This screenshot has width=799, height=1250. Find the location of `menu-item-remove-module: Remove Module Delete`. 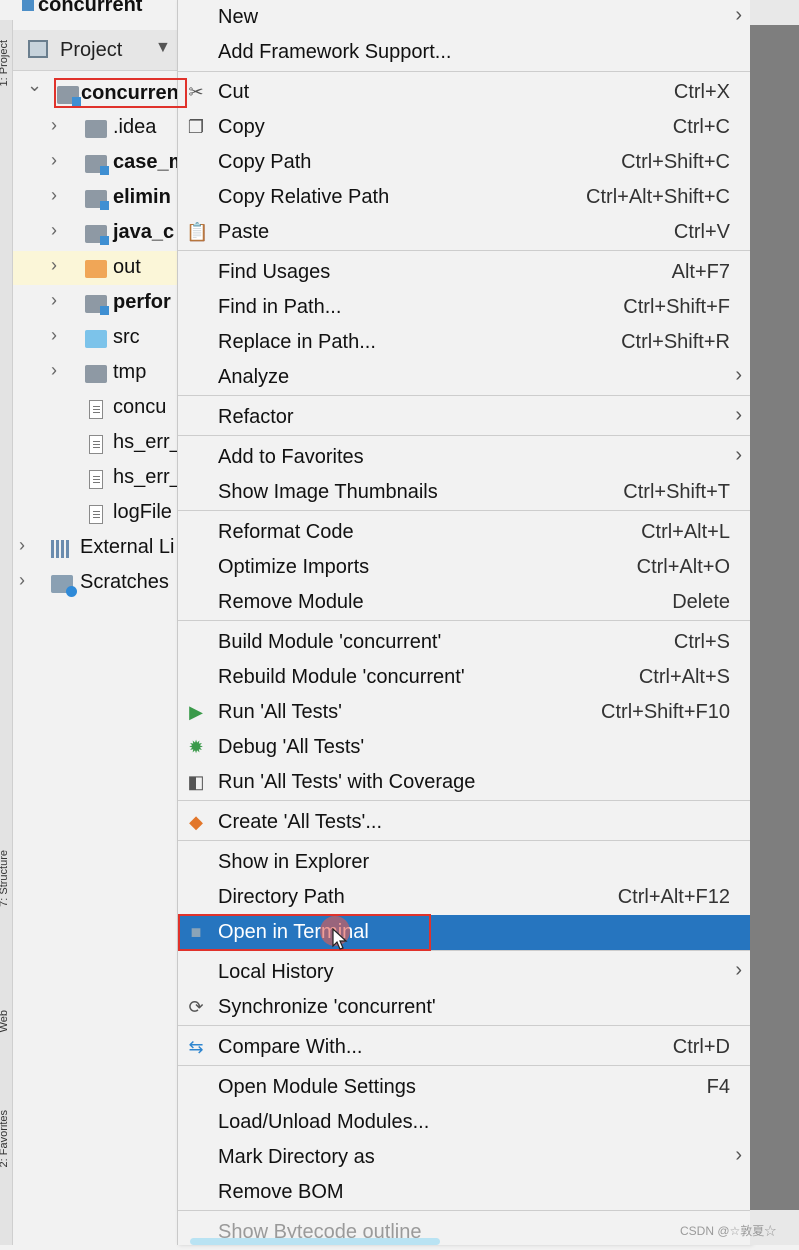

menu-item-remove-module: Remove Module Delete is located at coordinates (464, 602).